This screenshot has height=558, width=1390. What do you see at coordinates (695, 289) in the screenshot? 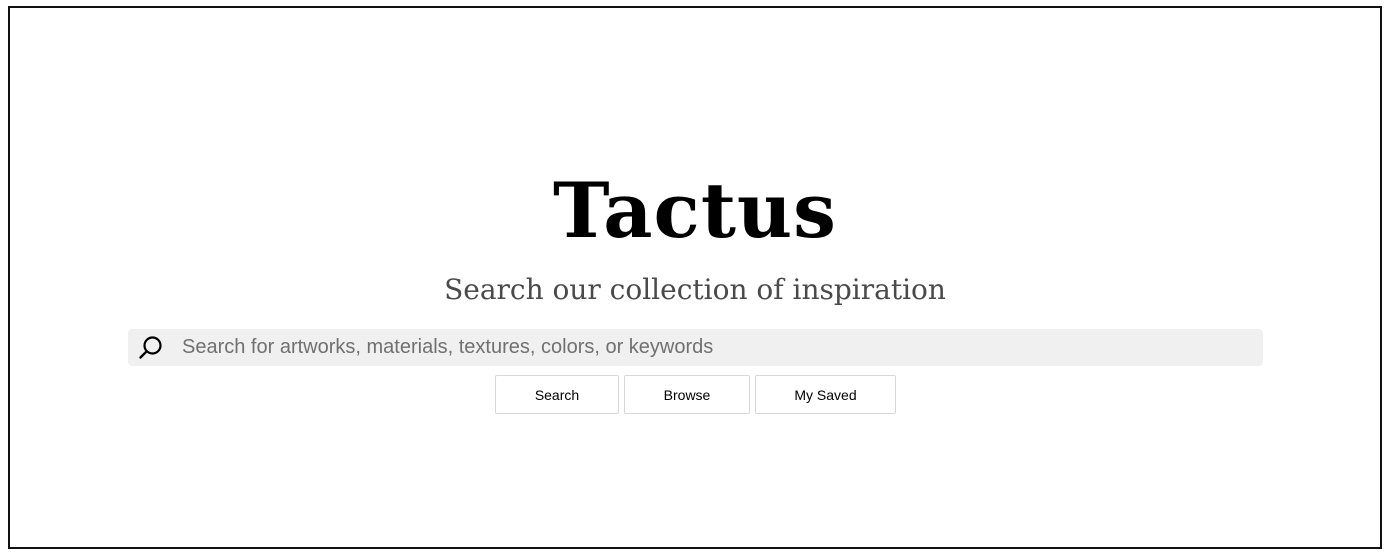
I see `page-subtitle: Search our collection of inspiration` at bounding box center [695, 289].